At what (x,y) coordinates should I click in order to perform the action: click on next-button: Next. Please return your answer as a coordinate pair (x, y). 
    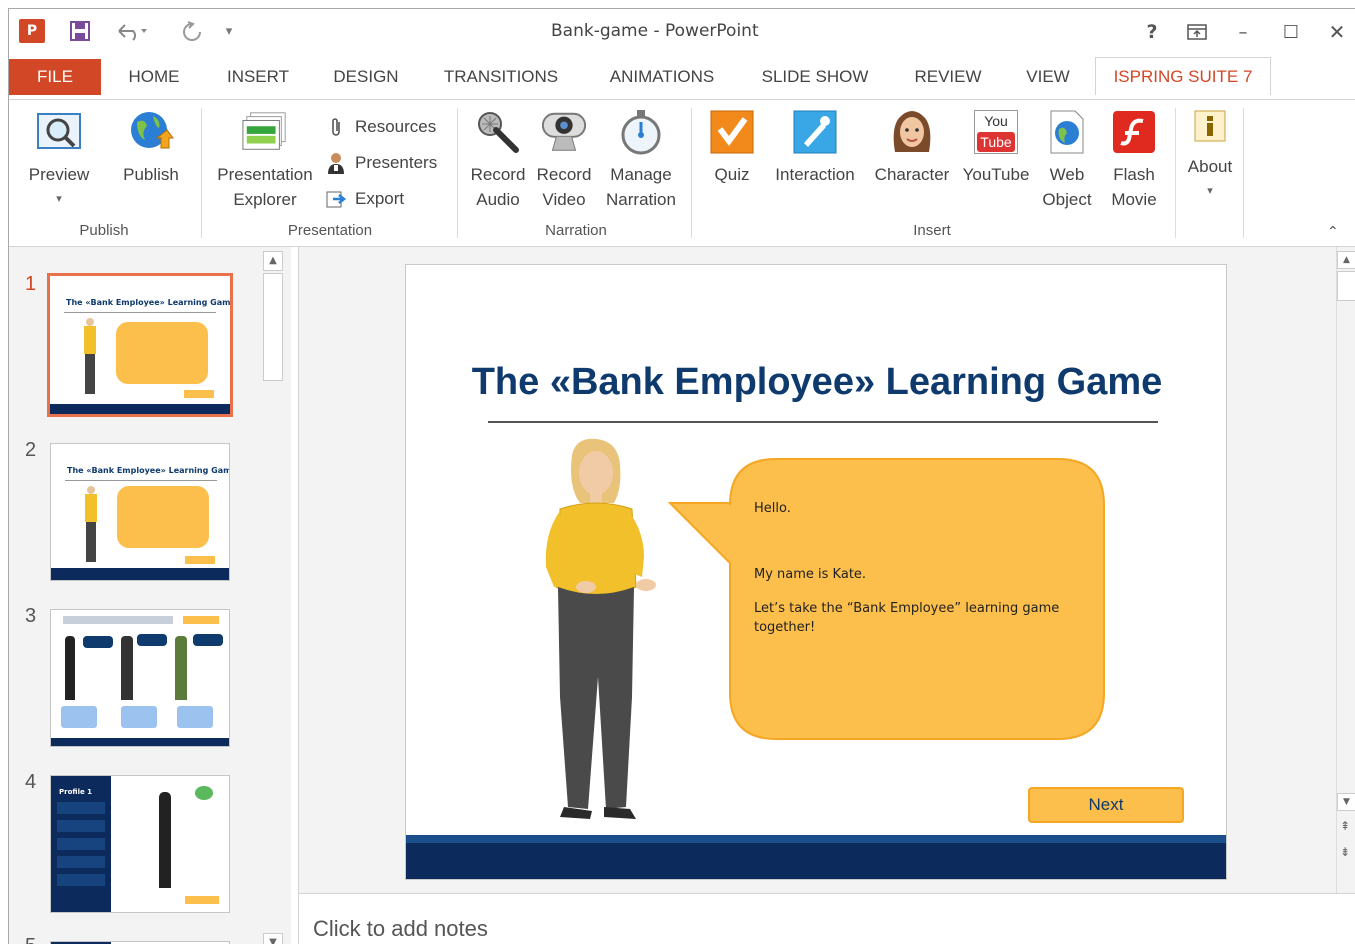
    Looking at the image, I should click on (1106, 805).